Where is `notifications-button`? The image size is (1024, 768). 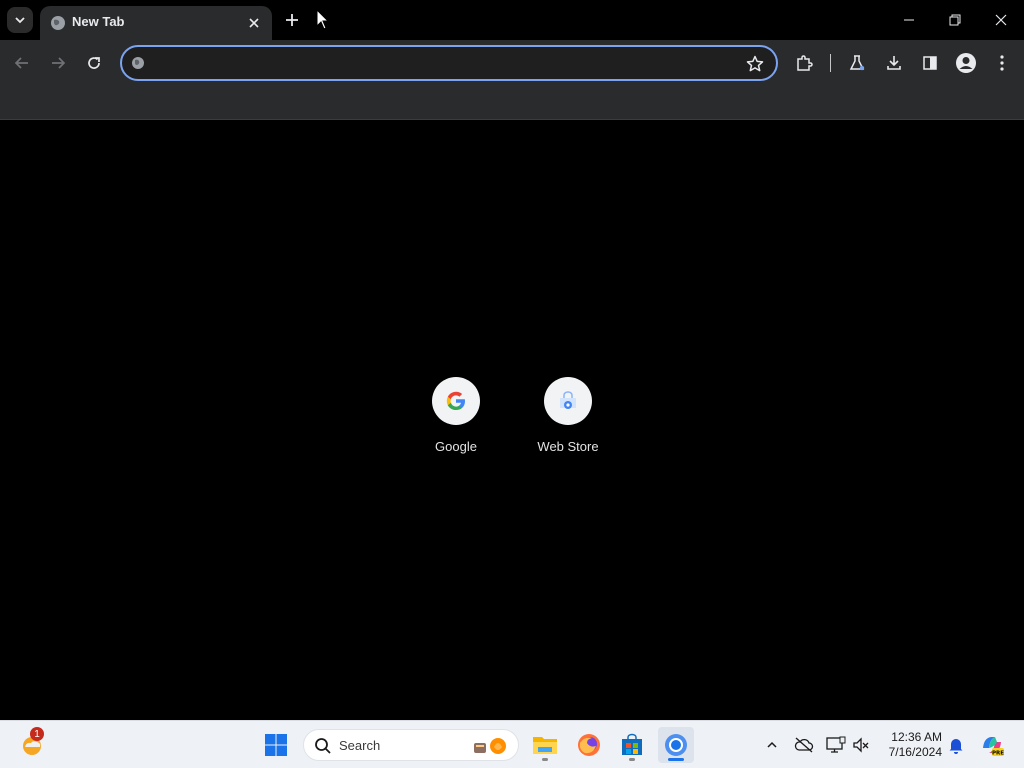
notifications-button is located at coordinates (956, 745).